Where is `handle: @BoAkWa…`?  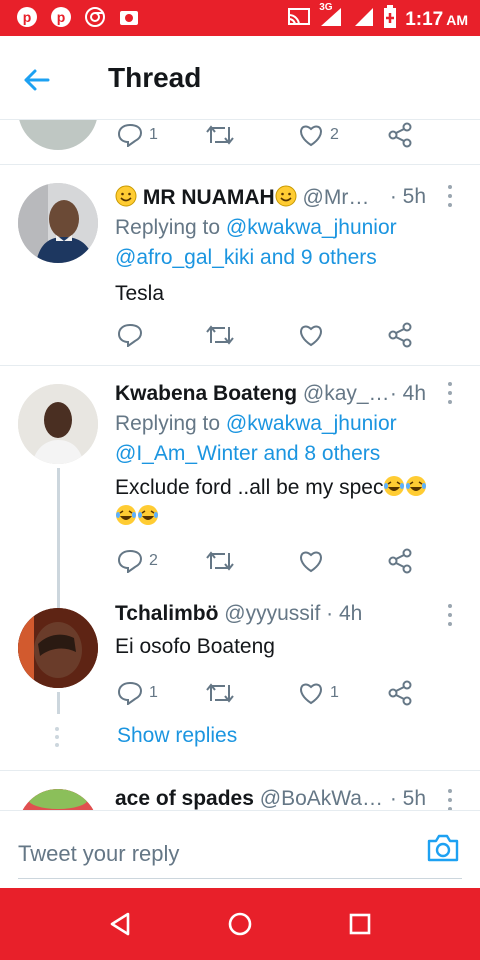 handle: @BoAkWa… is located at coordinates (321, 798).